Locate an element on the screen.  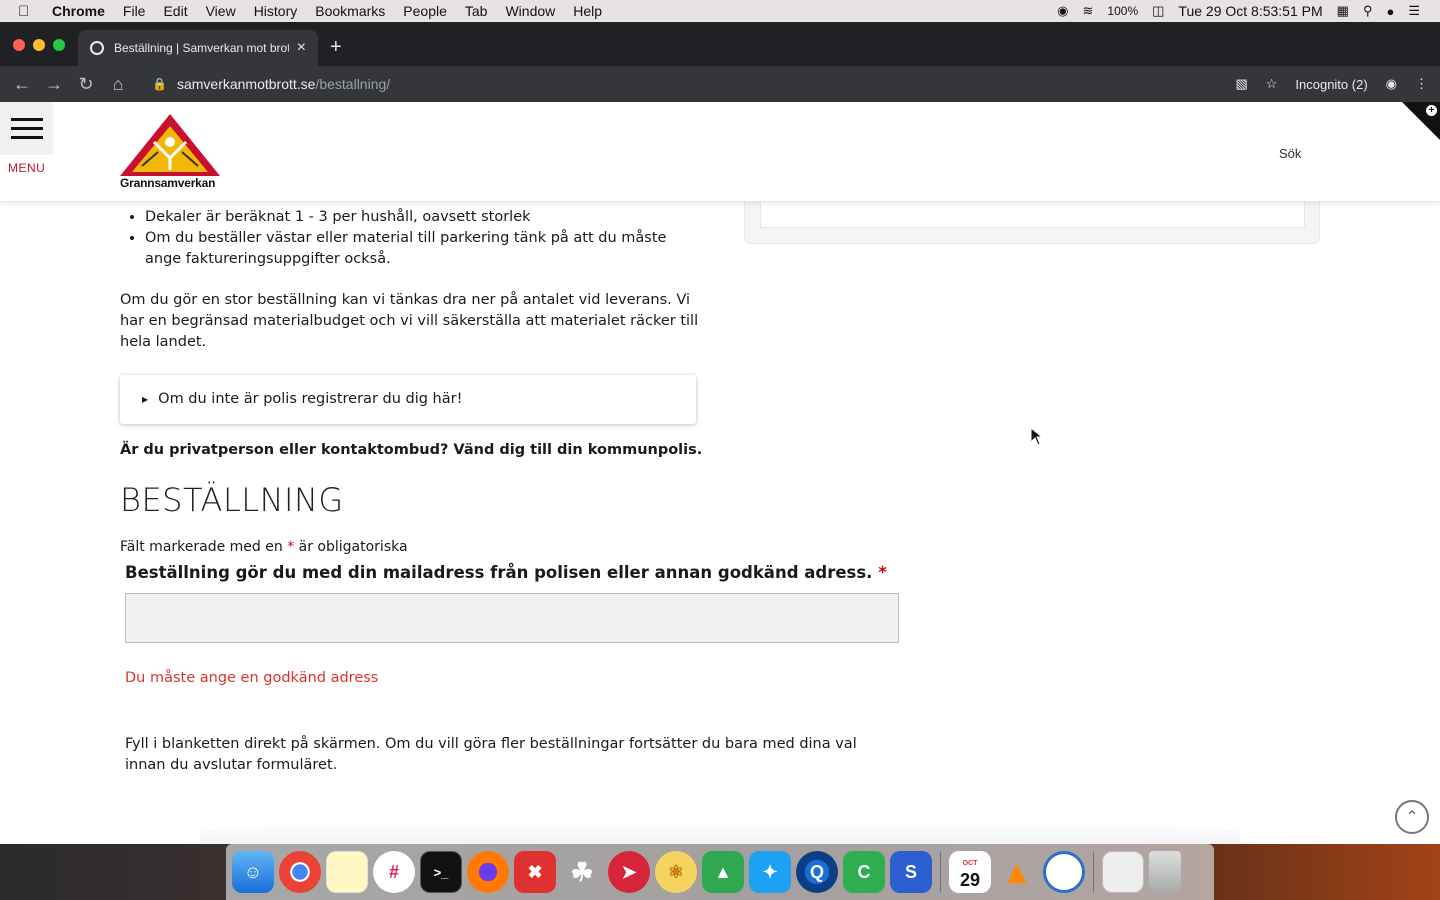
email-field is located at coordinates (512, 618).